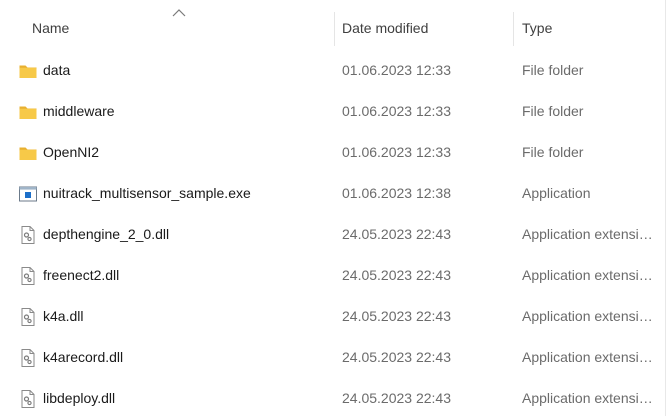  What do you see at coordinates (79, 111) in the screenshot?
I see `file-name: middleware` at bounding box center [79, 111].